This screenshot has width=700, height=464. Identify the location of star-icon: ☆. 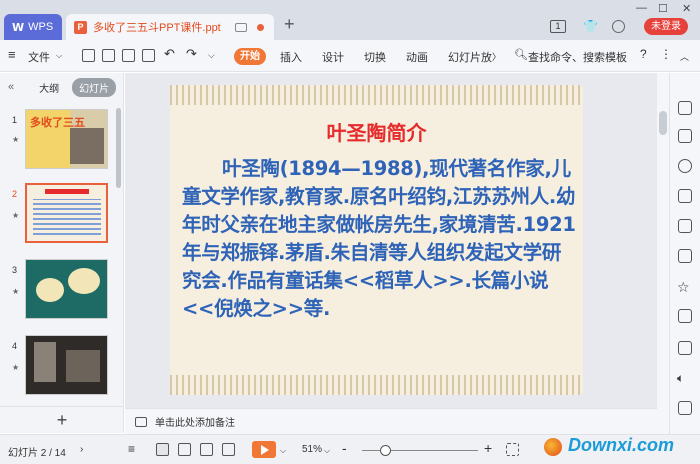
(684, 287).